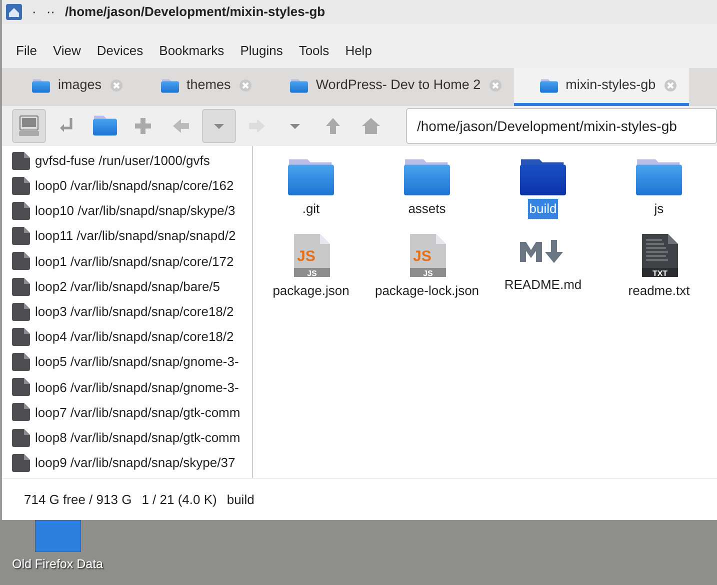  What do you see at coordinates (543, 208) in the screenshot?
I see `file-name: build` at bounding box center [543, 208].